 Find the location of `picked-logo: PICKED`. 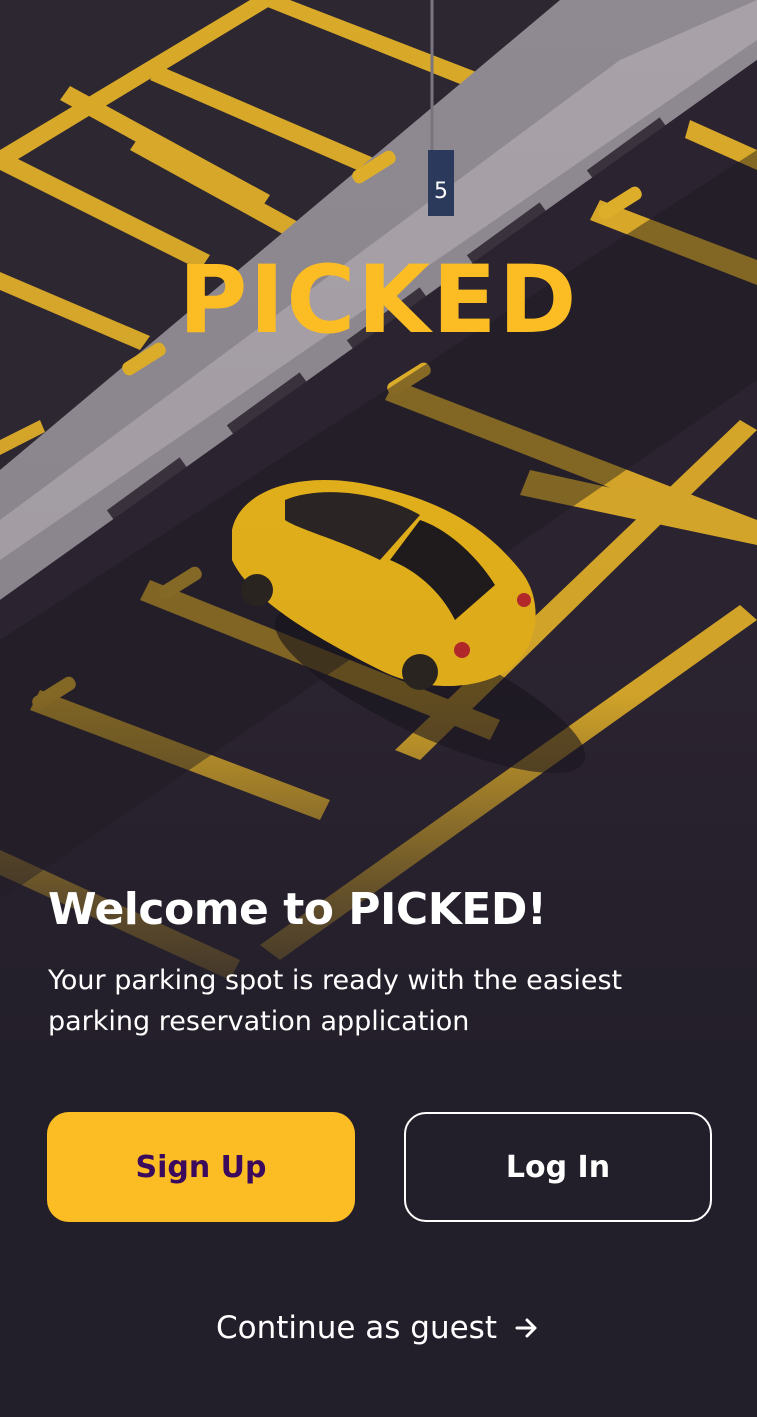

picked-logo: PICKED is located at coordinates (378, 300).